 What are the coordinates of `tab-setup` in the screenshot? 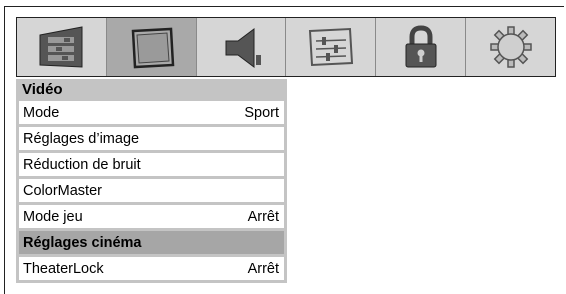 It's located at (331, 47).